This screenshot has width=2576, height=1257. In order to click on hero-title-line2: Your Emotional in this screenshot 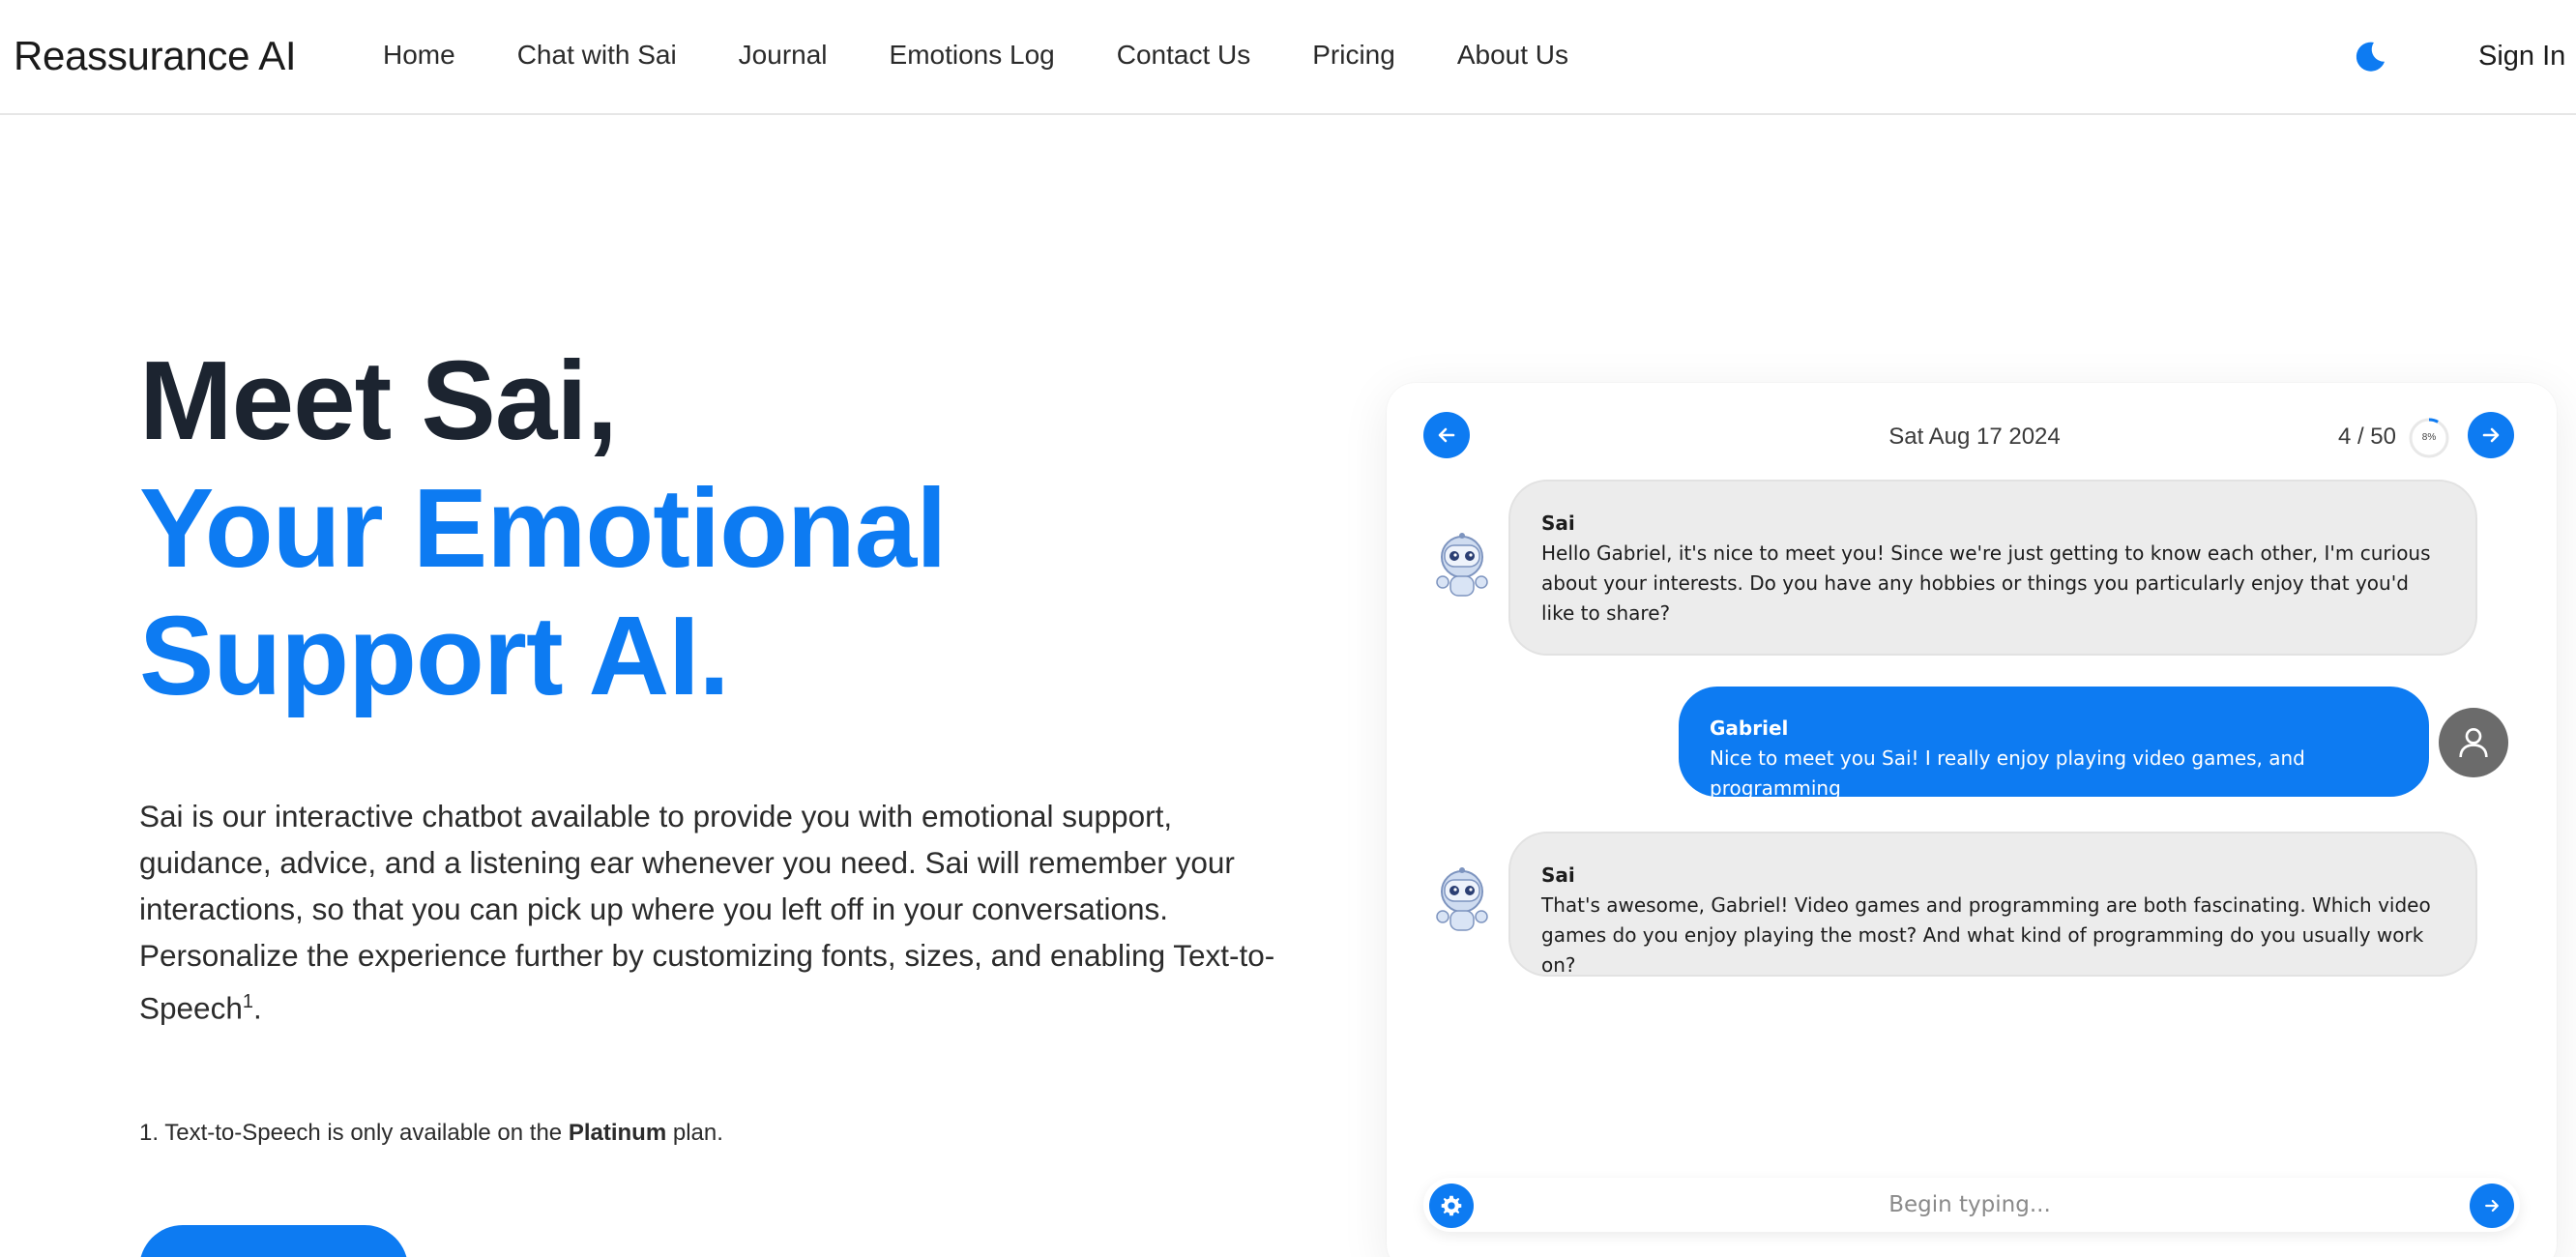, I will do `click(543, 528)`.